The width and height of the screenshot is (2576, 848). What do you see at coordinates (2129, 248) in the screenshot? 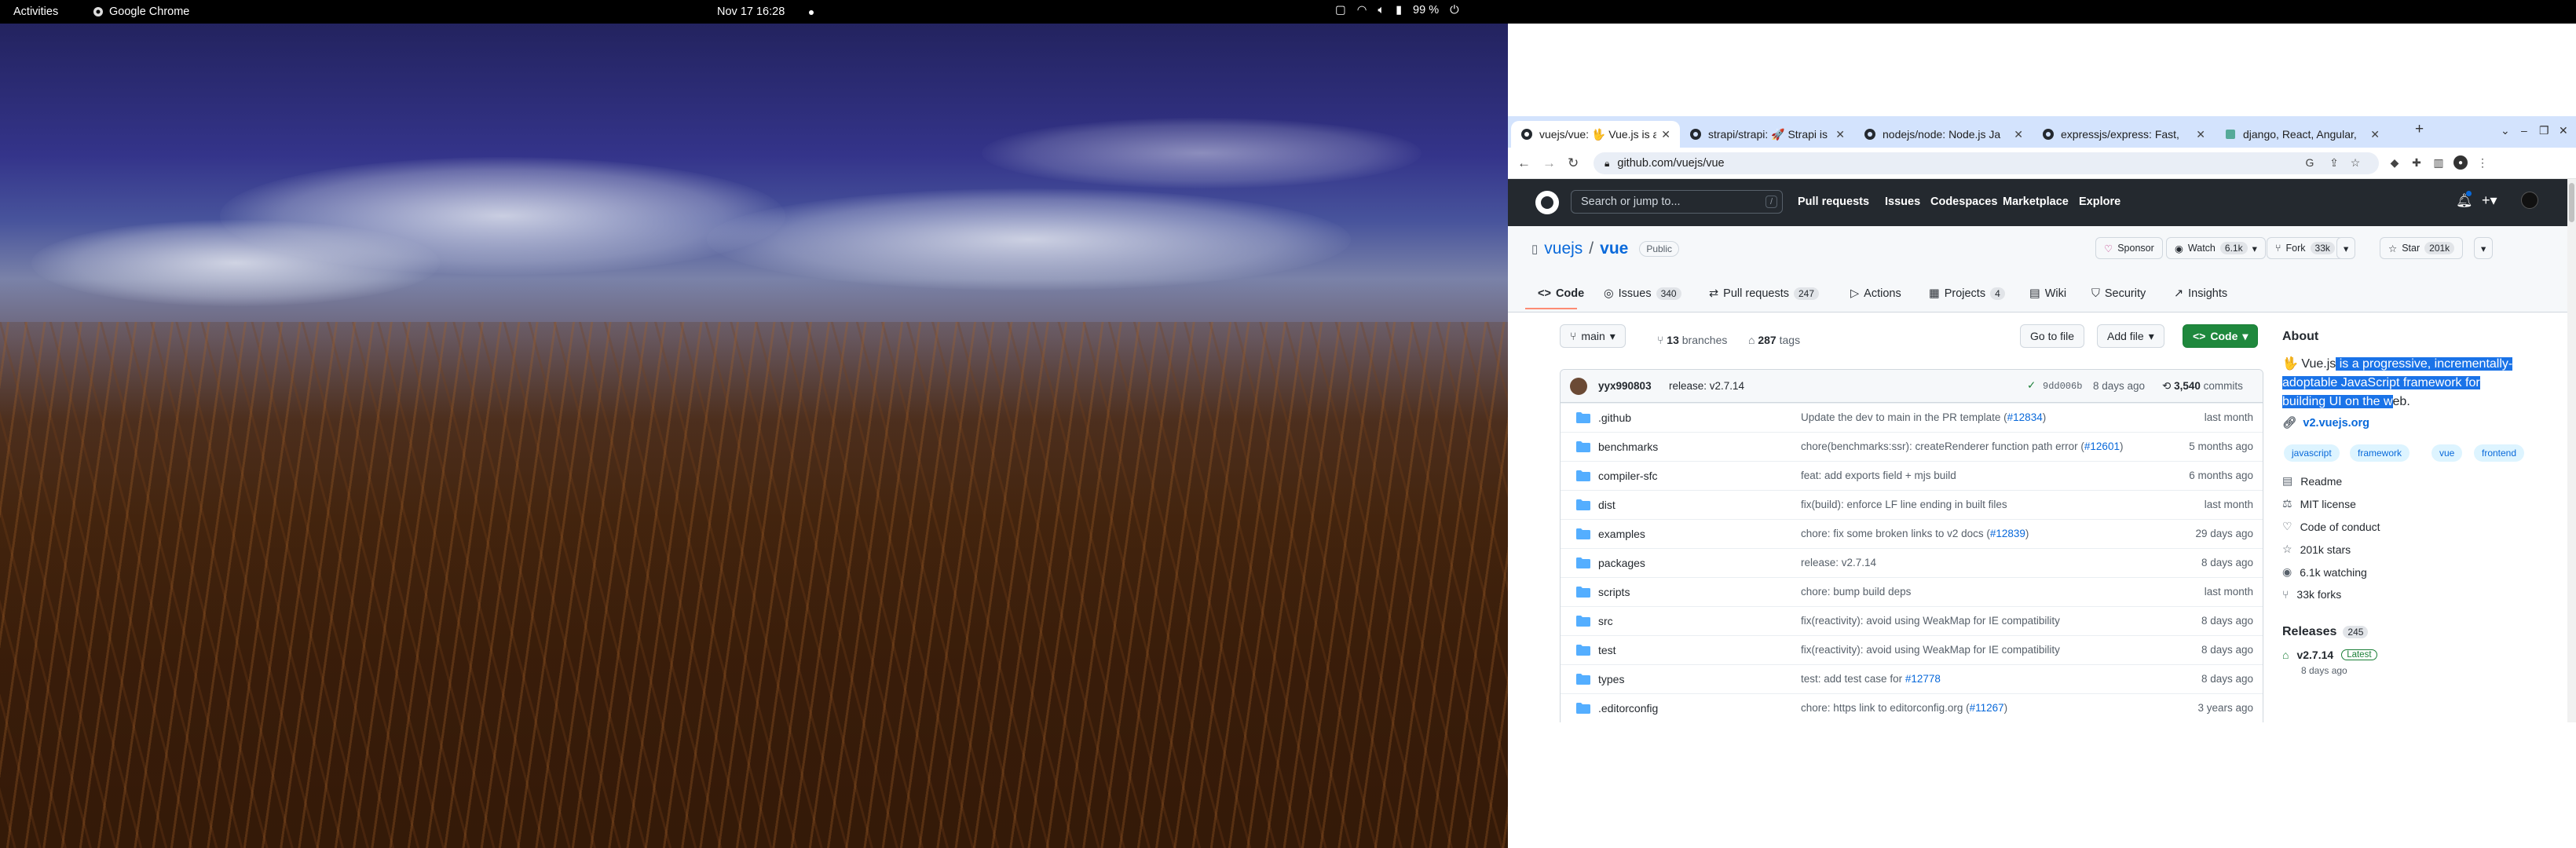
I see `sponsor-button: ♡ Sponsor` at bounding box center [2129, 248].